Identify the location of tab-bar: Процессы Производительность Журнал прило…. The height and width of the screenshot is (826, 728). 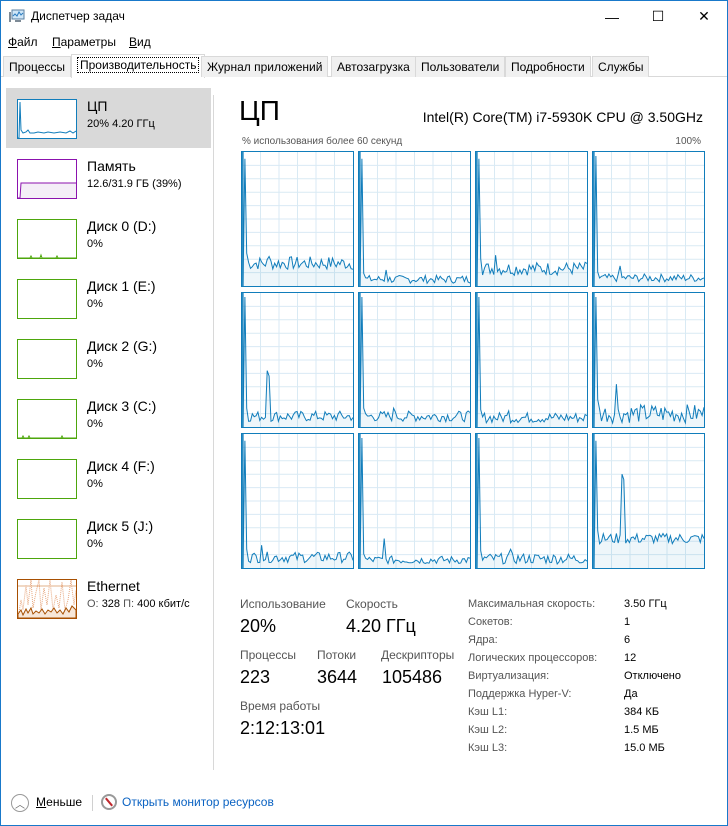
(364, 66).